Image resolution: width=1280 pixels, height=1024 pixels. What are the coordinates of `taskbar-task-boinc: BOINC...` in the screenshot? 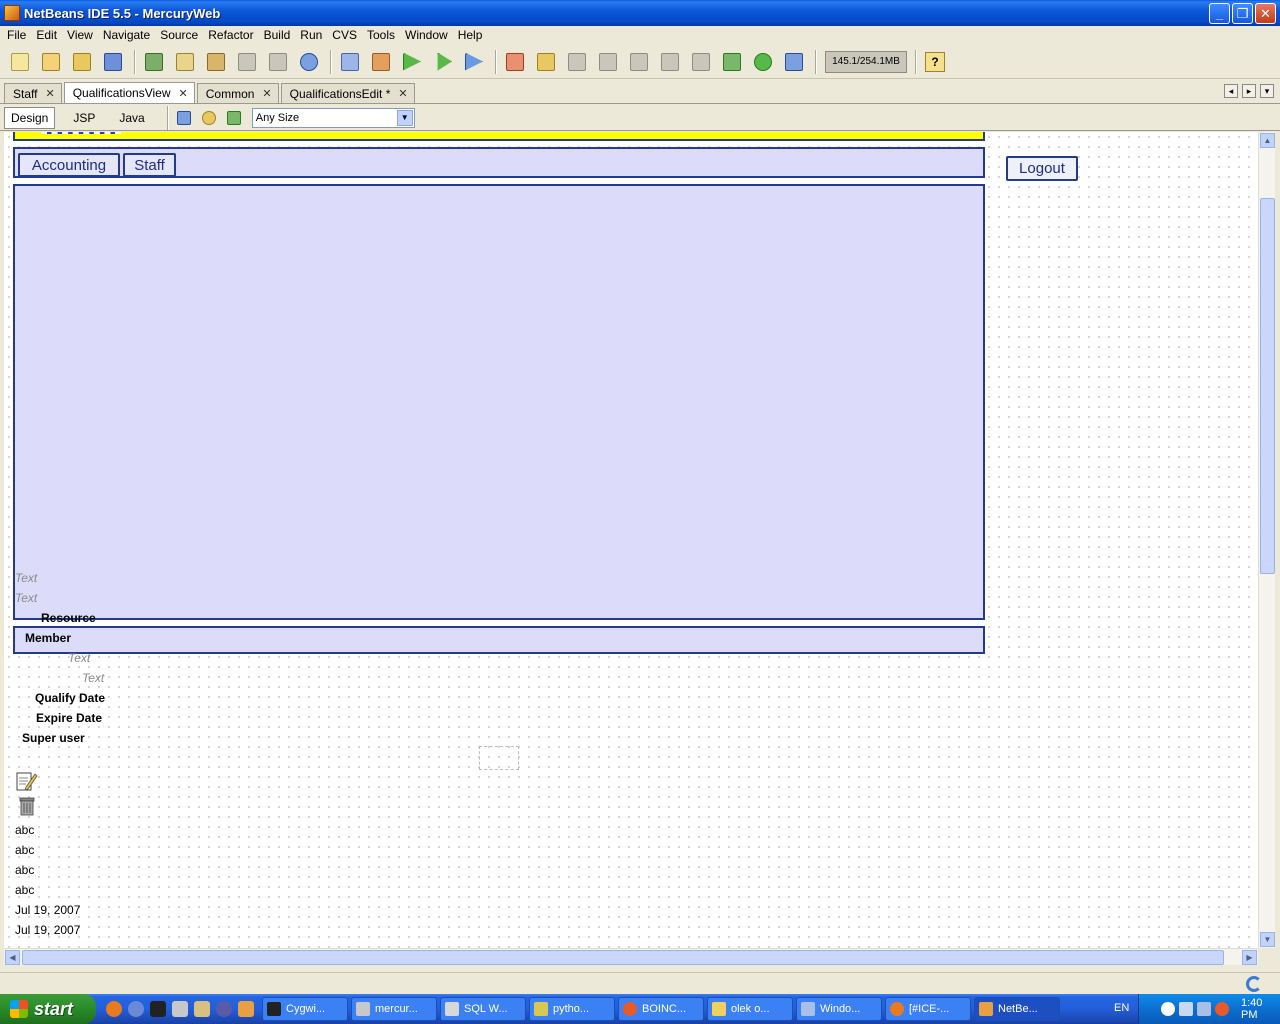 It's located at (661, 1009).